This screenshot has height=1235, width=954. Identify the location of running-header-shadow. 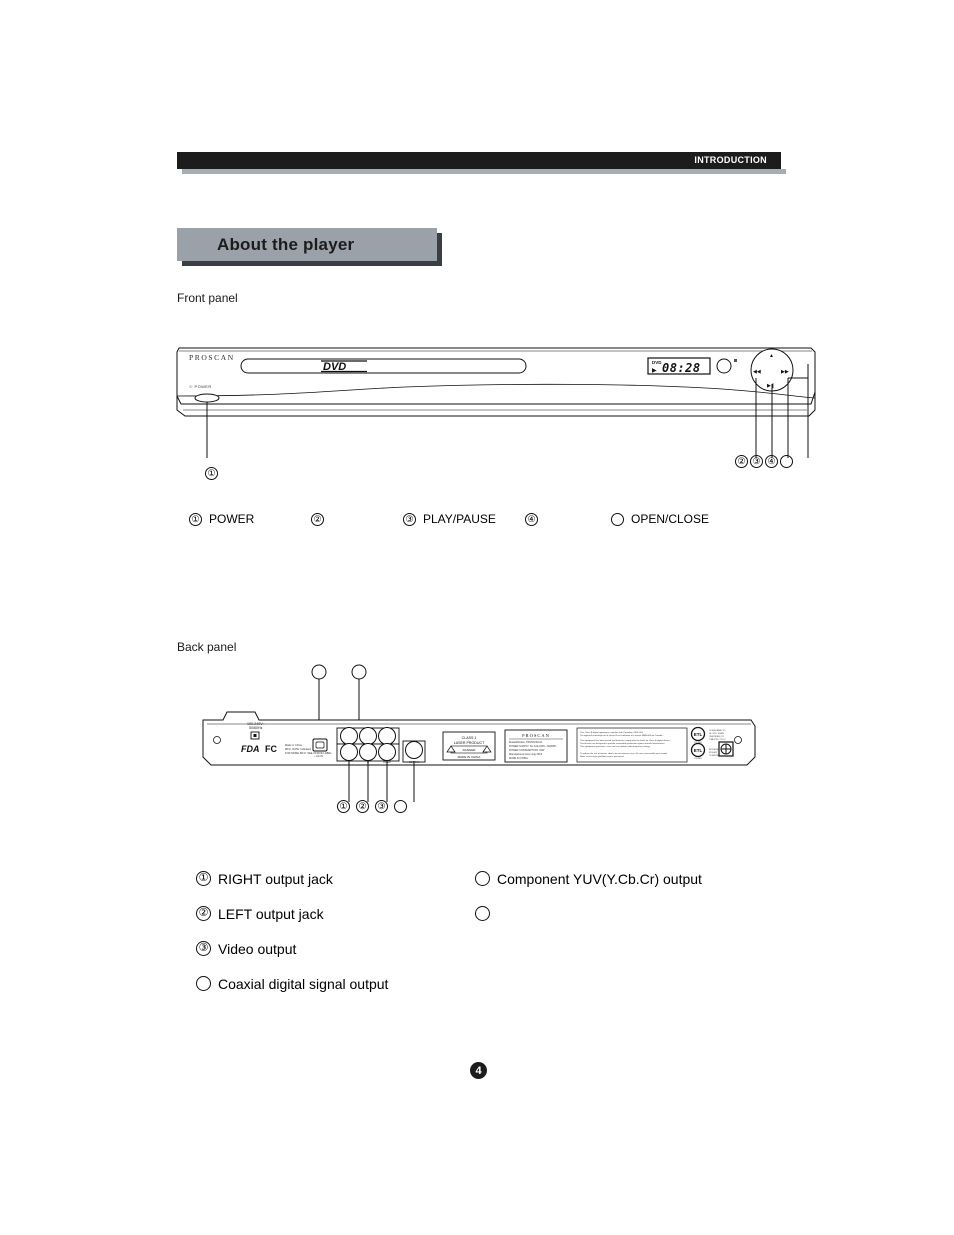
(484, 171).